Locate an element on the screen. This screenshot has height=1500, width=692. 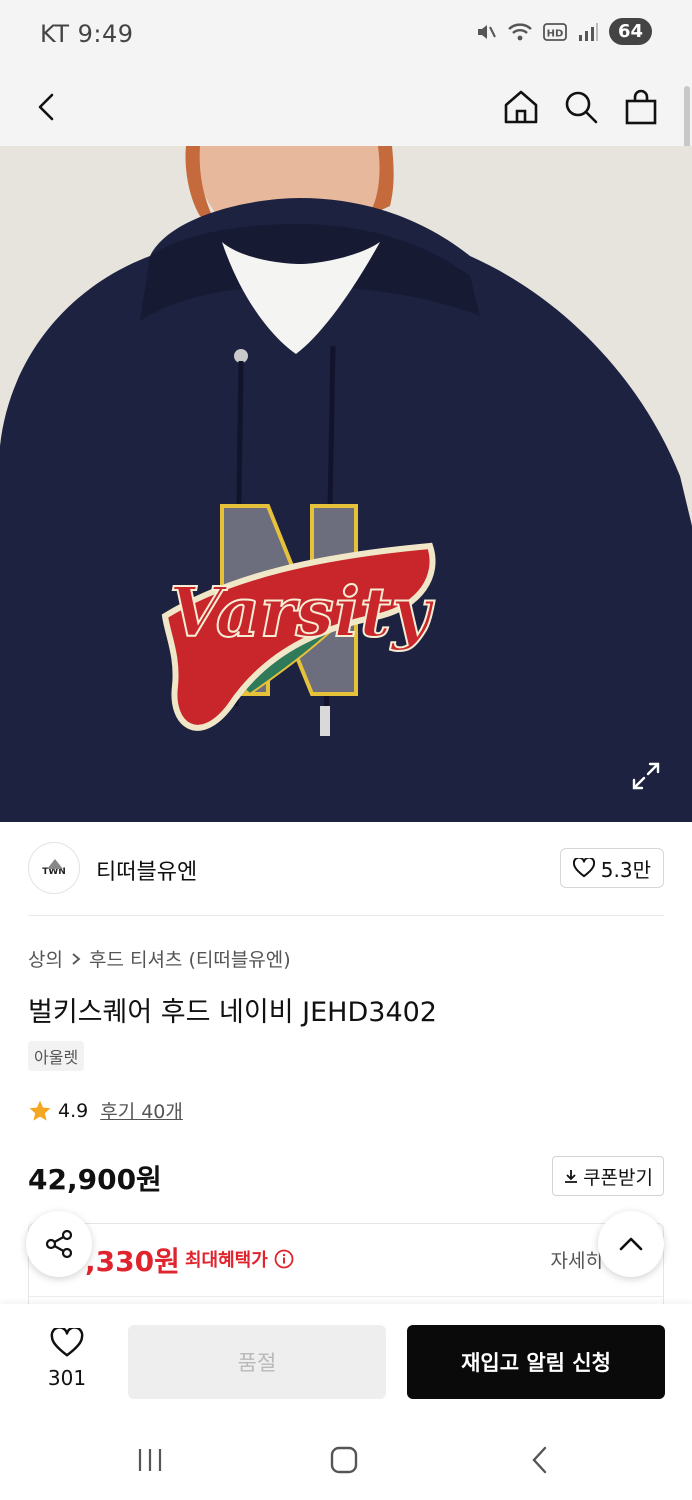
battery-level: 64 is located at coordinates (630, 31).